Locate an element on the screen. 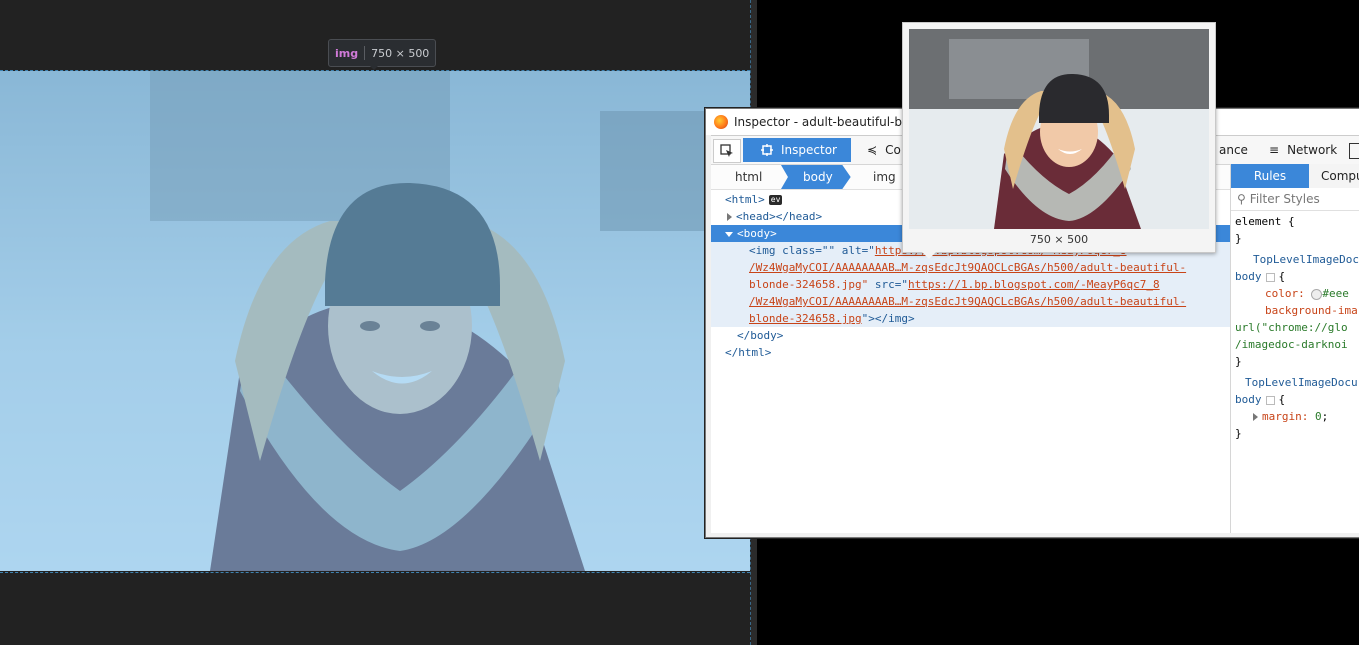 The height and width of the screenshot is (645, 1359). tab-computed: Compu is located at coordinates (1340, 176).